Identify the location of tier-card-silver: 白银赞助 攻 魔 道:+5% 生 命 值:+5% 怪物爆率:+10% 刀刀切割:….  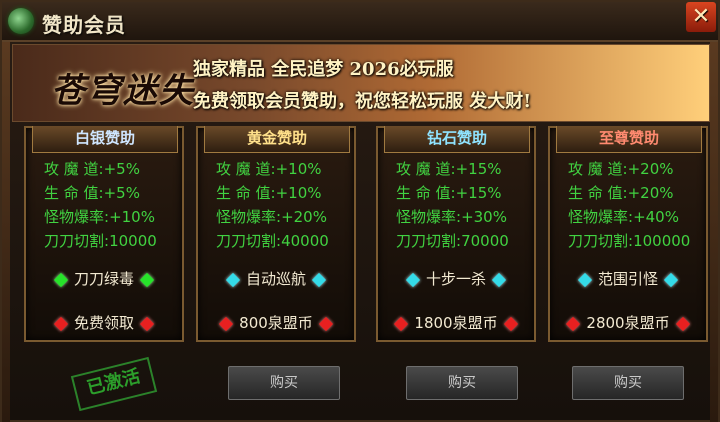
(104, 234).